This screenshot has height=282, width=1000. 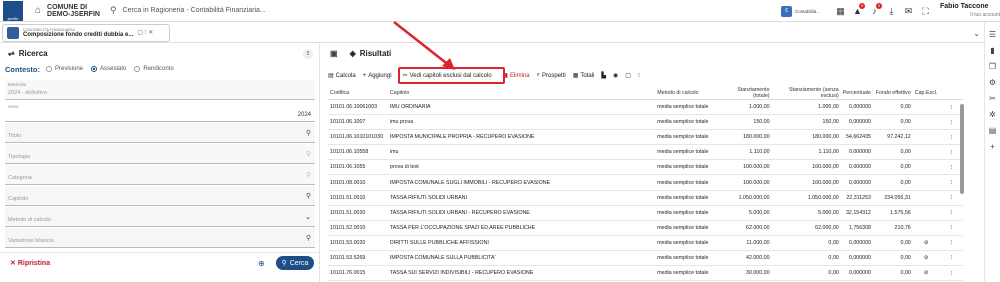 I want to click on cell-pc: 0,000000, so click(x=856, y=167).